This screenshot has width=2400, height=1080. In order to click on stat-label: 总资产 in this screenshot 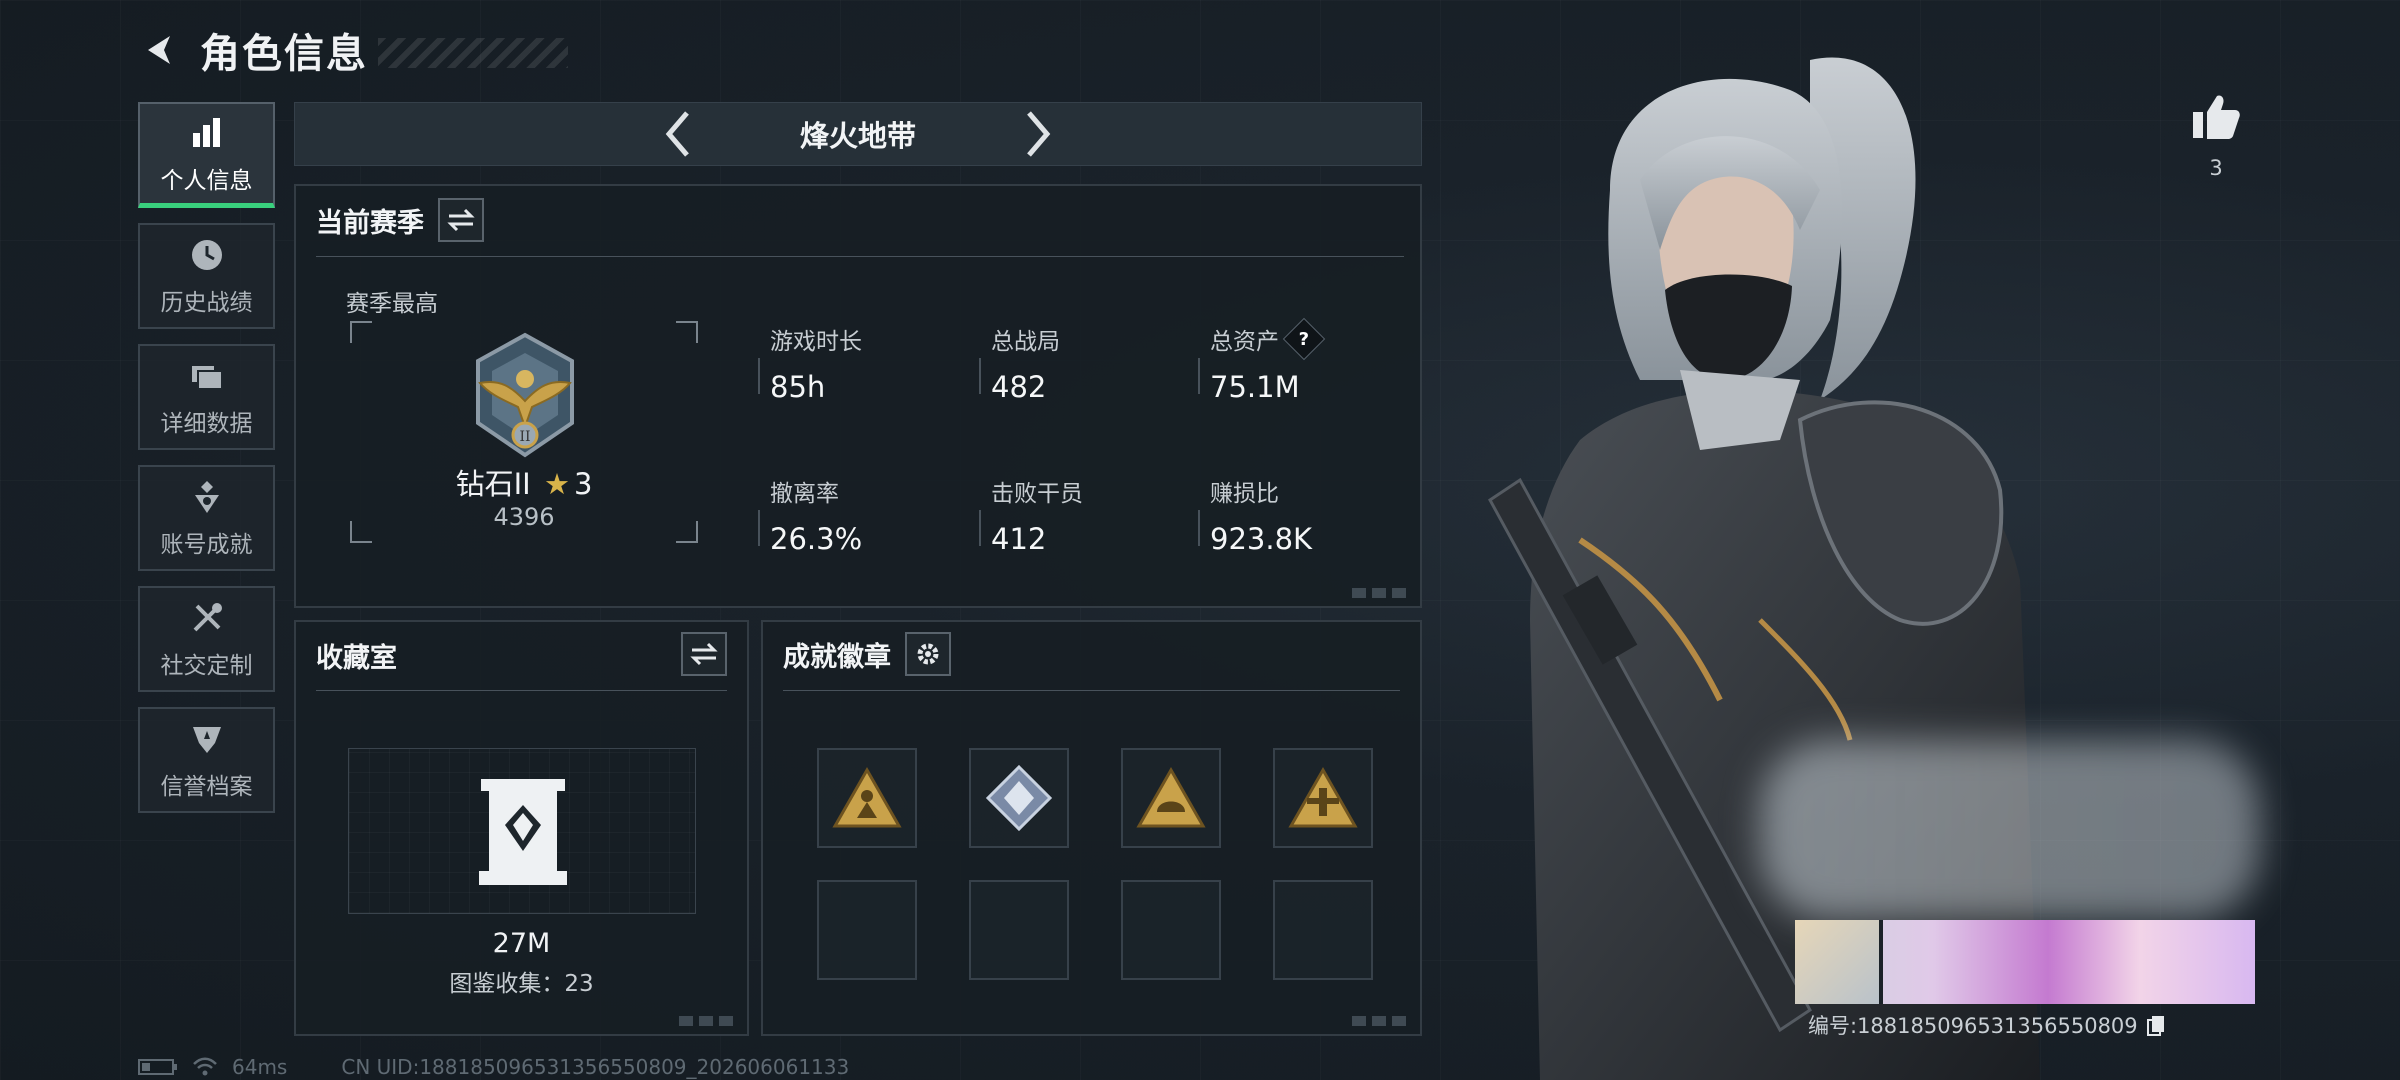, I will do `click(1244, 342)`.